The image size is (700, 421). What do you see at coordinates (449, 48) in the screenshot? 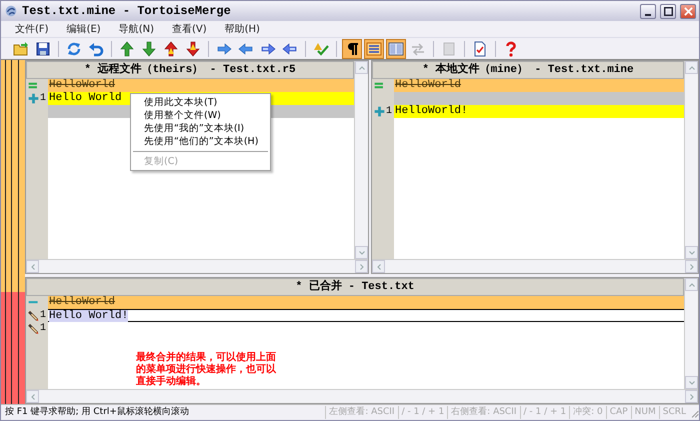
I see `page-icon` at bounding box center [449, 48].